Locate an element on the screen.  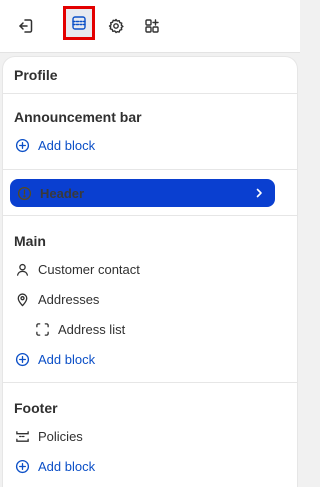
sections-button is located at coordinates (79, 23).